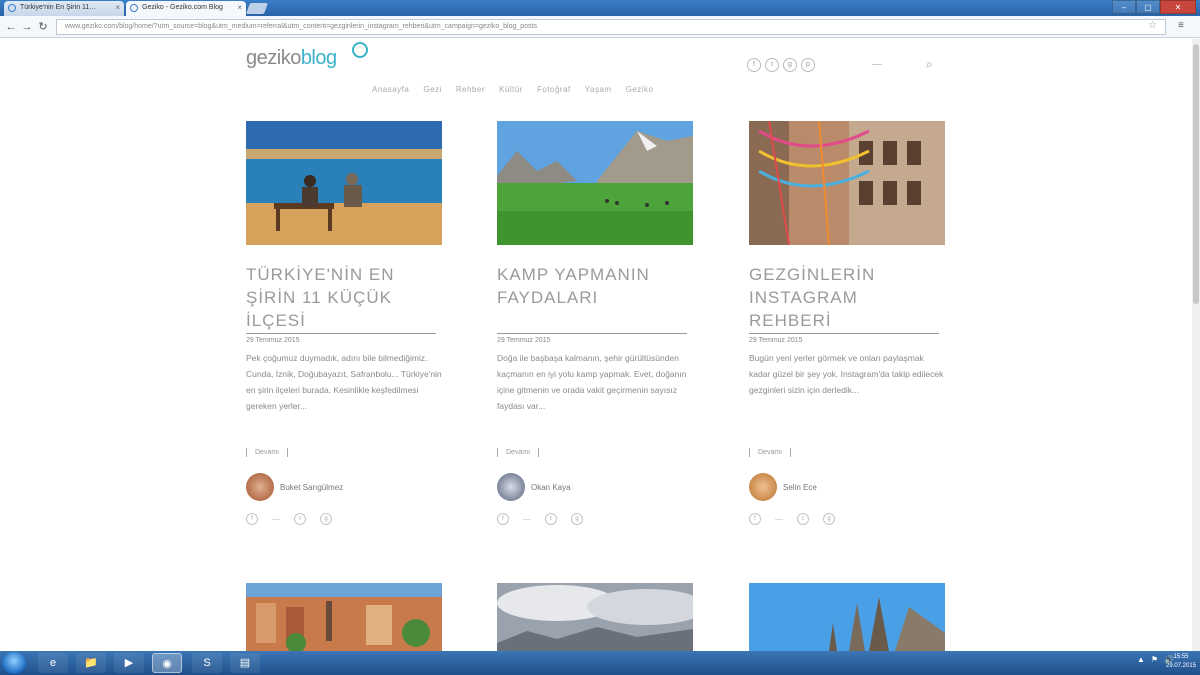 This screenshot has height=675, width=1200. Describe the element at coordinates (1181, 25) in the screenshot. I see `menu-icon: ≡` at that location.